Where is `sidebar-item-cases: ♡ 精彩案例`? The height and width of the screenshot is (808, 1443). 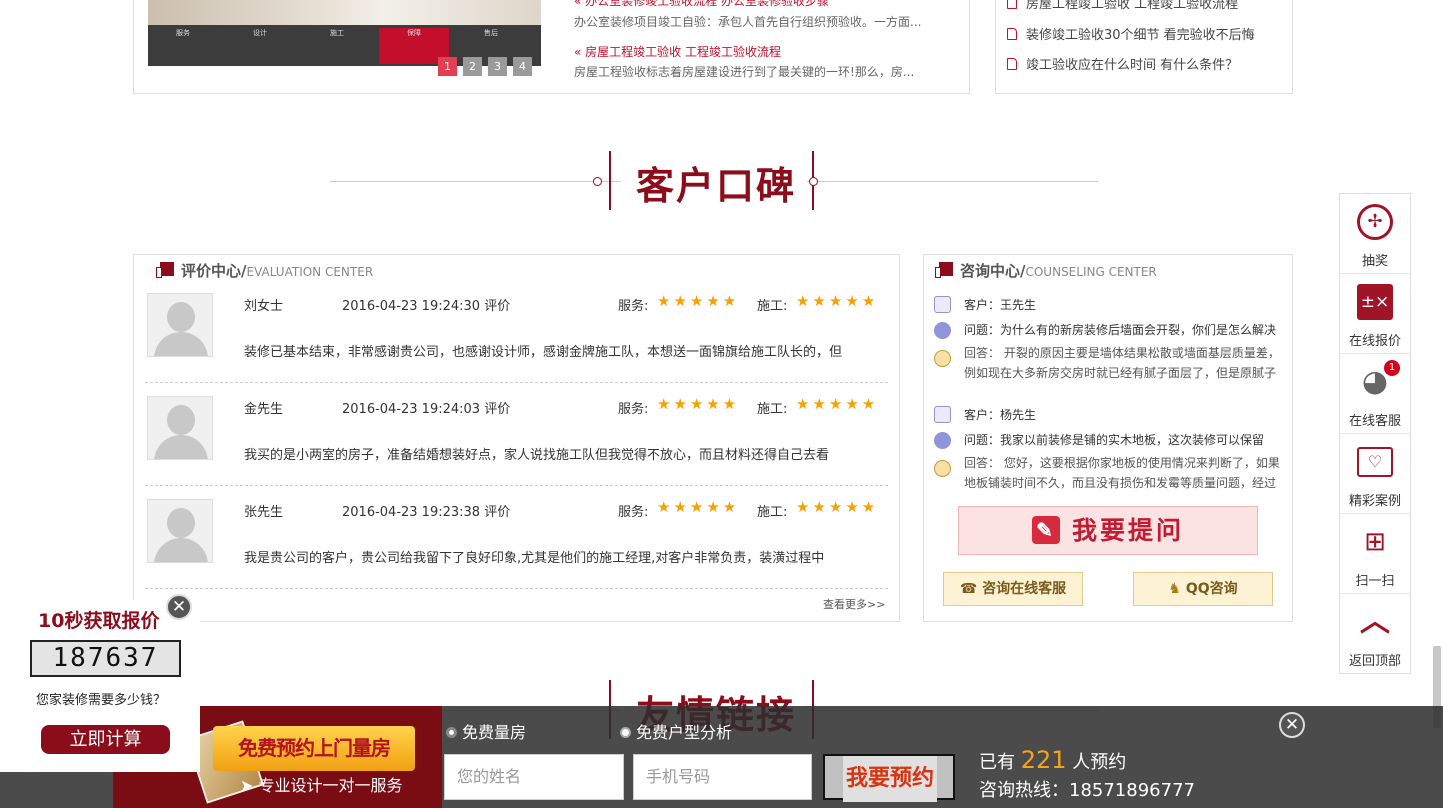
sidebar-item-cases: ♡ 精彩案例 is located at coordinates (1375, 474).